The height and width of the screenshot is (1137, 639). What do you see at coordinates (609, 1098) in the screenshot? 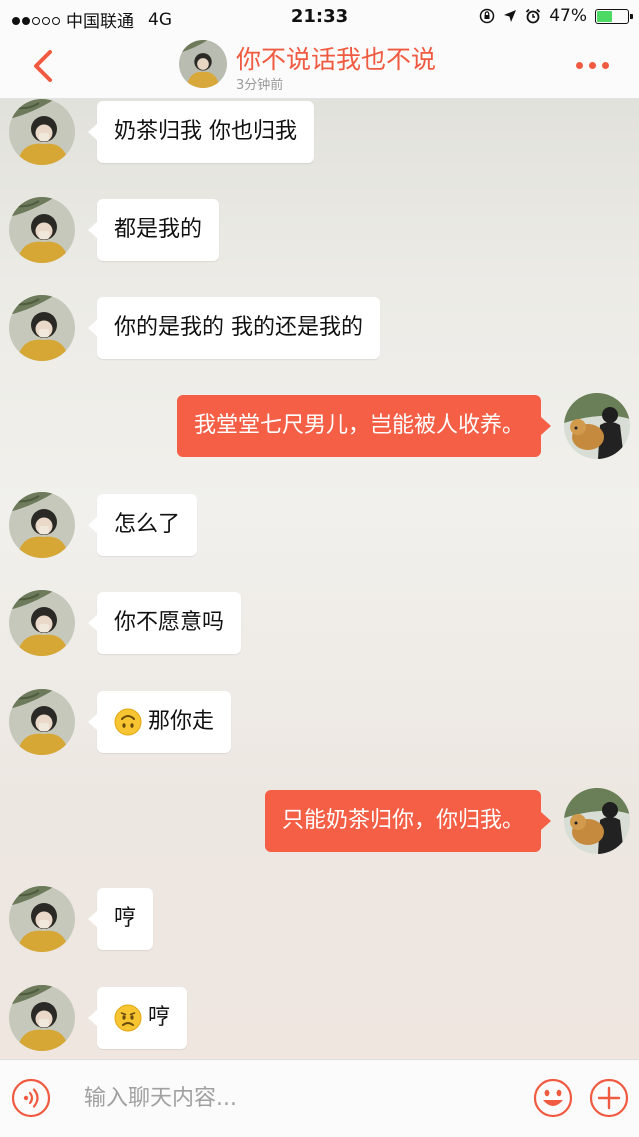
I see `more-actions-button` at bounding box center [609, 1098].